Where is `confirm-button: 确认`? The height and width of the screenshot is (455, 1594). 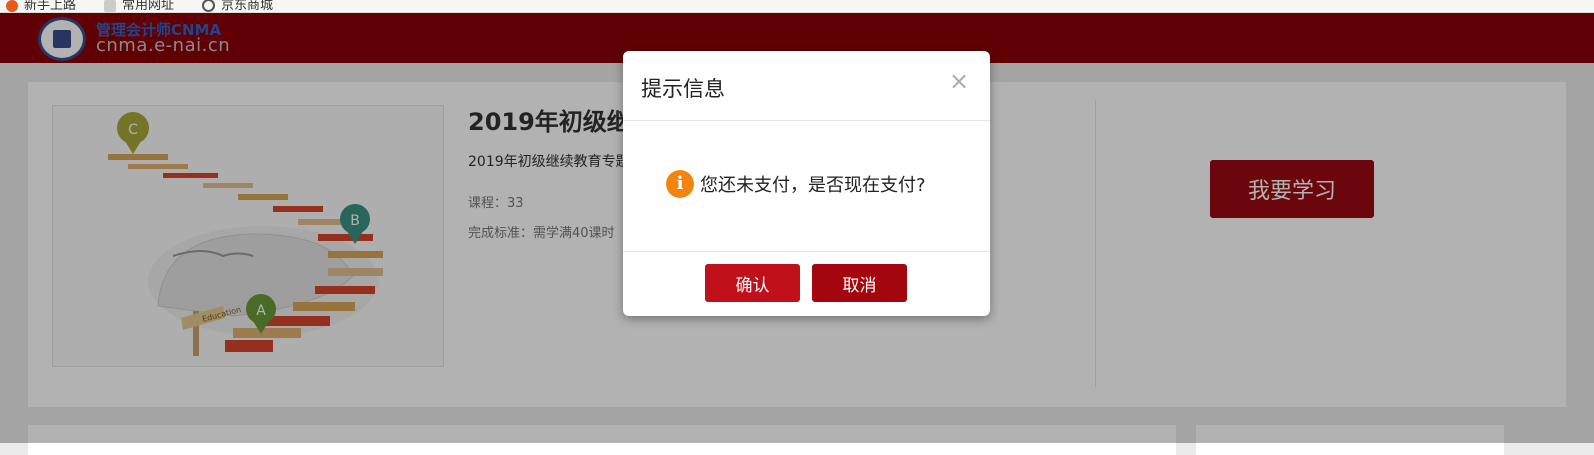
confirm-button: 确认 is located at coordinates (752, 283).